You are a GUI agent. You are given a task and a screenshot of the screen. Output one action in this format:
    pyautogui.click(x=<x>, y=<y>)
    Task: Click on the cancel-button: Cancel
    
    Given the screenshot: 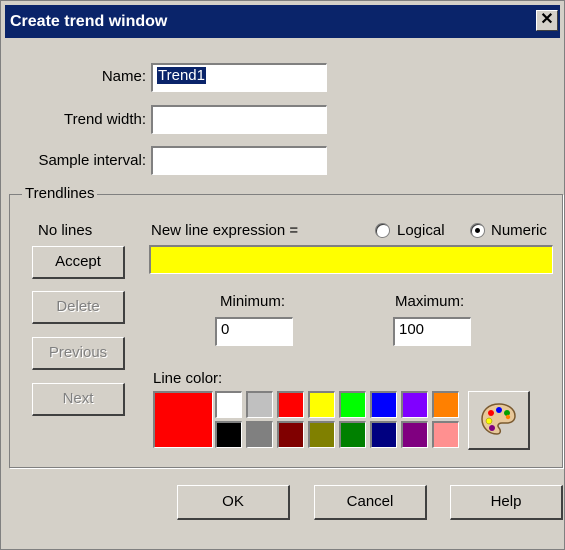 What is the action you would take?
    pyautogui.click(x=370, y=502)
    